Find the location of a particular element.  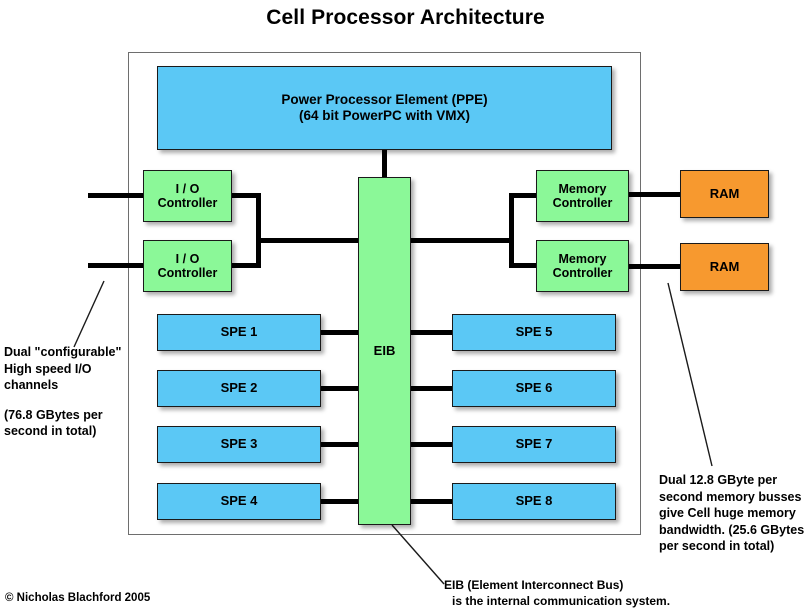

spe-4-label: SPE 4 is located at coordinates (239, 501).